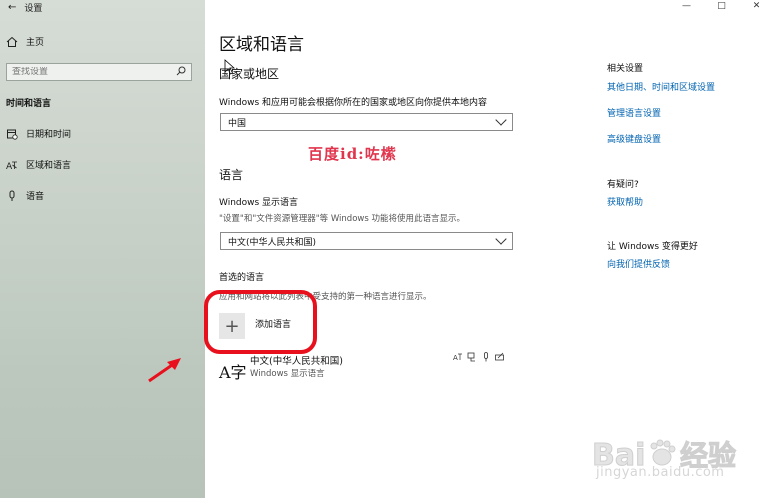 The width and height of the screenshot is (774, 501). I want to click on sidebar-section-heading: 时间和语言, so click(29, 104).